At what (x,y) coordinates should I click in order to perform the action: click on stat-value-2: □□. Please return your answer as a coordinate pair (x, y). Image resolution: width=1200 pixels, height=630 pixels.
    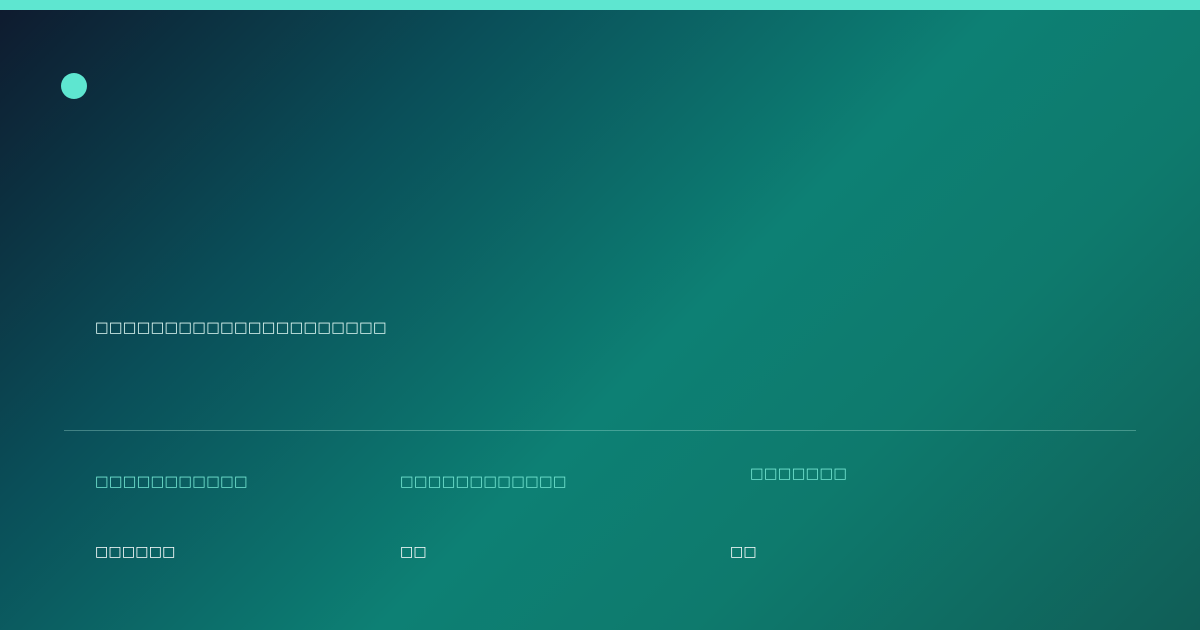
    Looking at the image, I should click on (413, 552).